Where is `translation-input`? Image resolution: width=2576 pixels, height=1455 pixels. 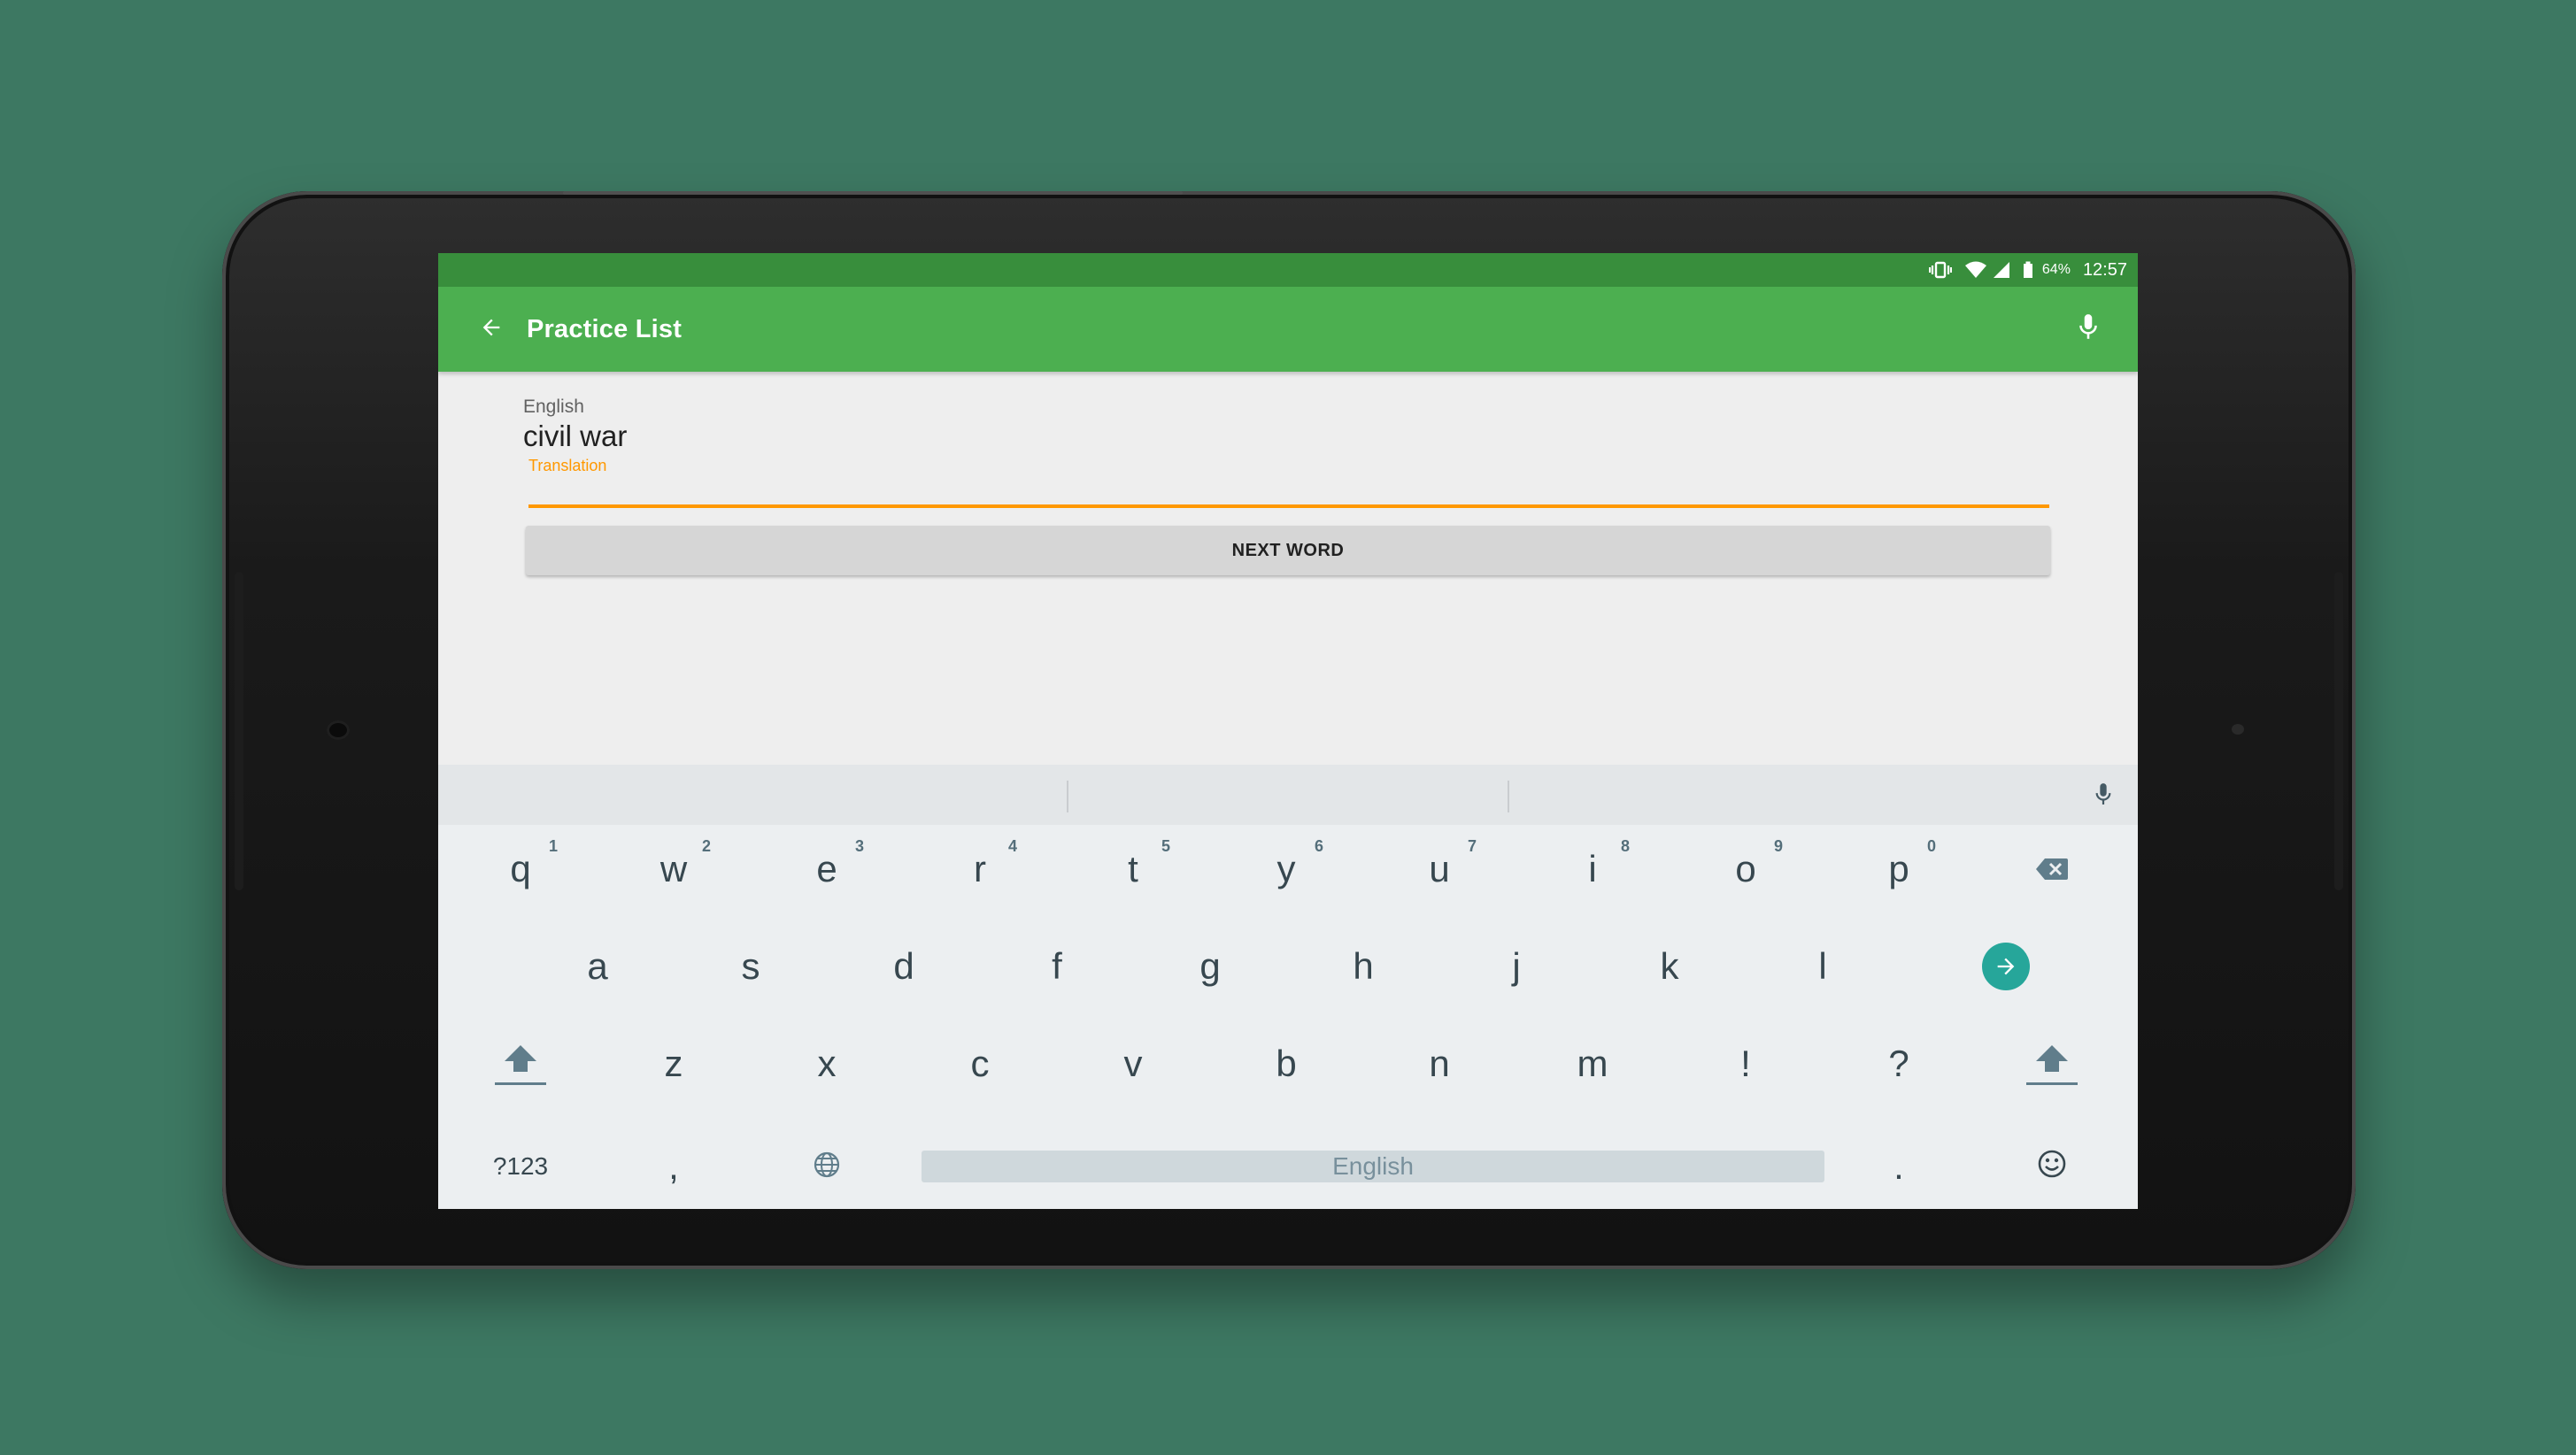
translation-input is located at coordinates (1288, 506).